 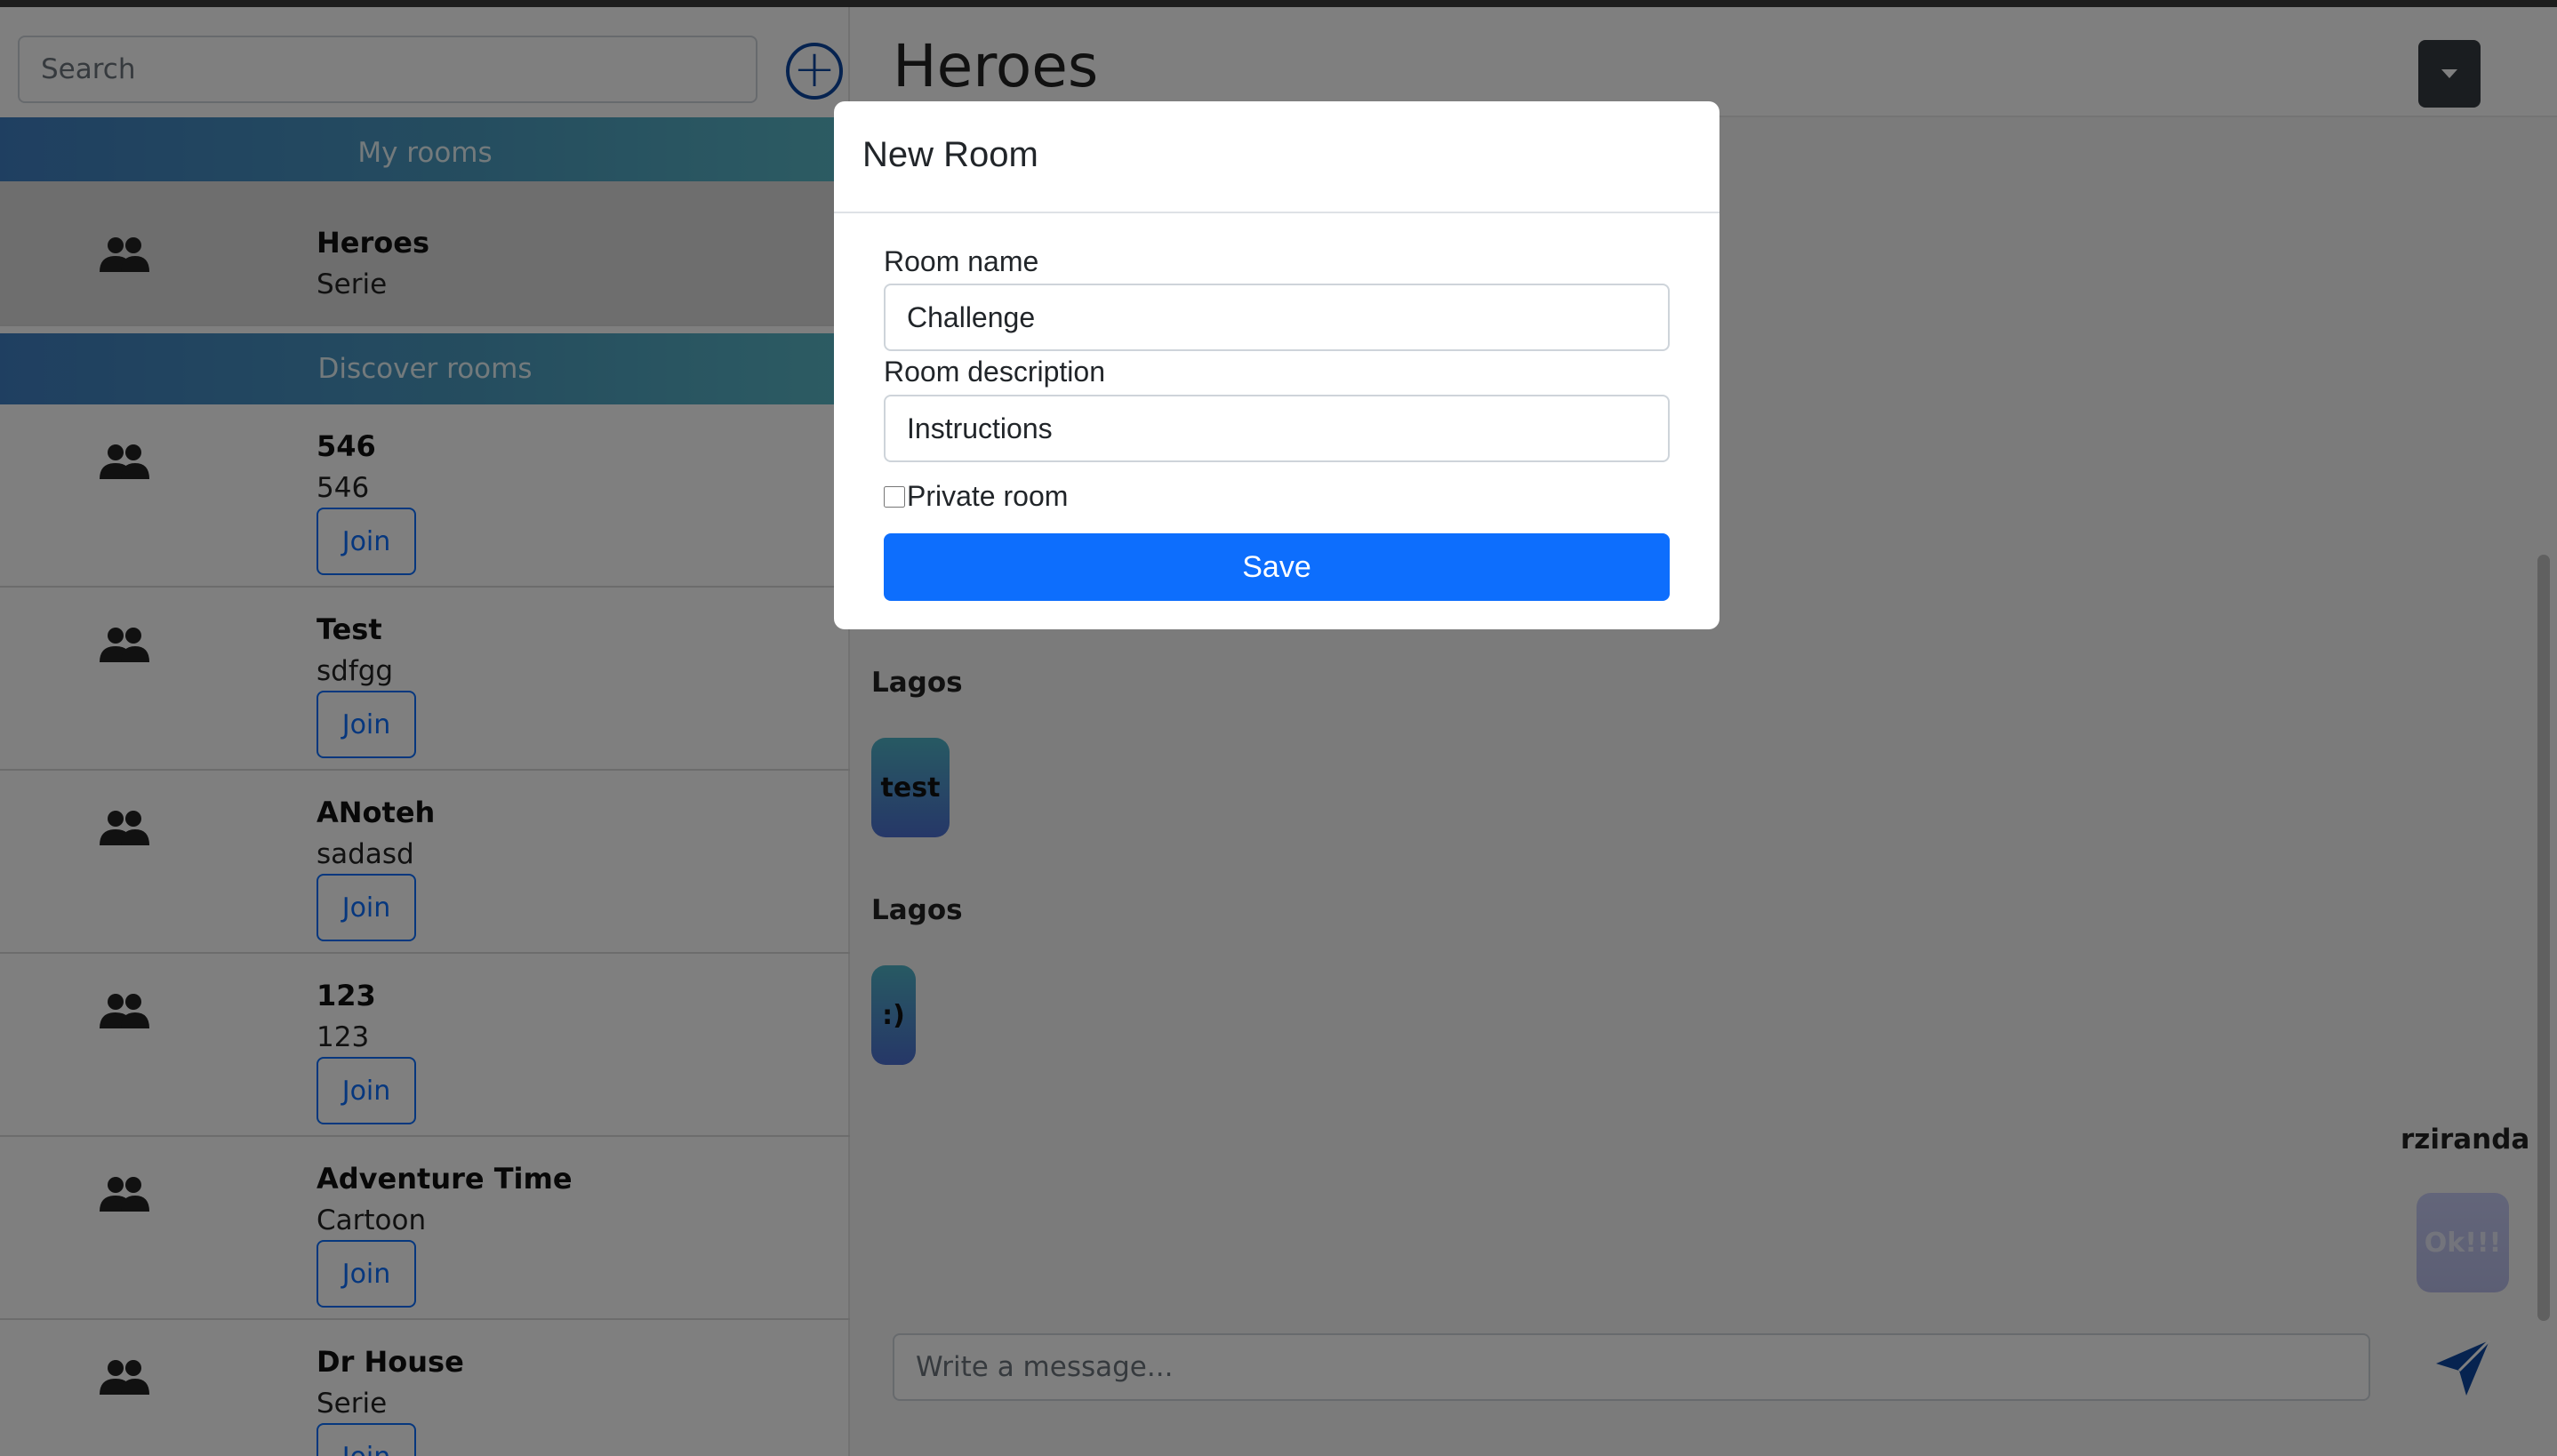 What do you see at coordinates (988, 496) in the screenshot?
I see `private-room-label: Private room` at bounding box center [988, 496].